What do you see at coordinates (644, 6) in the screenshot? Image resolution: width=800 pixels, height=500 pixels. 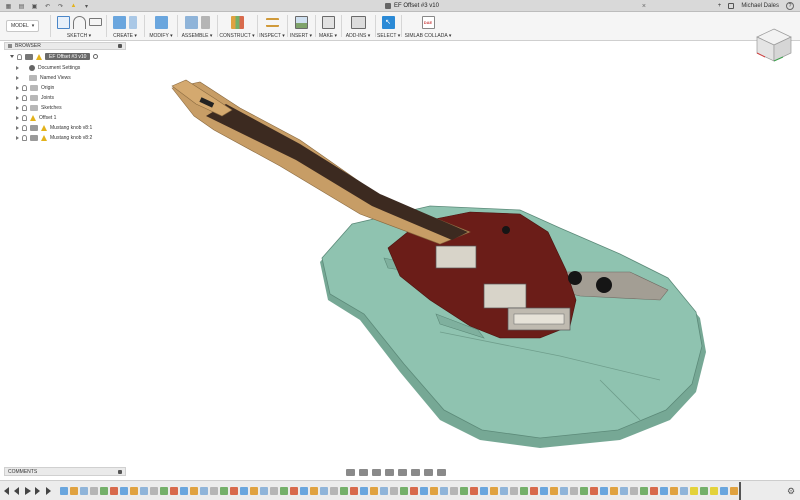 I see `close-tab-icon: ×` at bounding box center [644, 6].